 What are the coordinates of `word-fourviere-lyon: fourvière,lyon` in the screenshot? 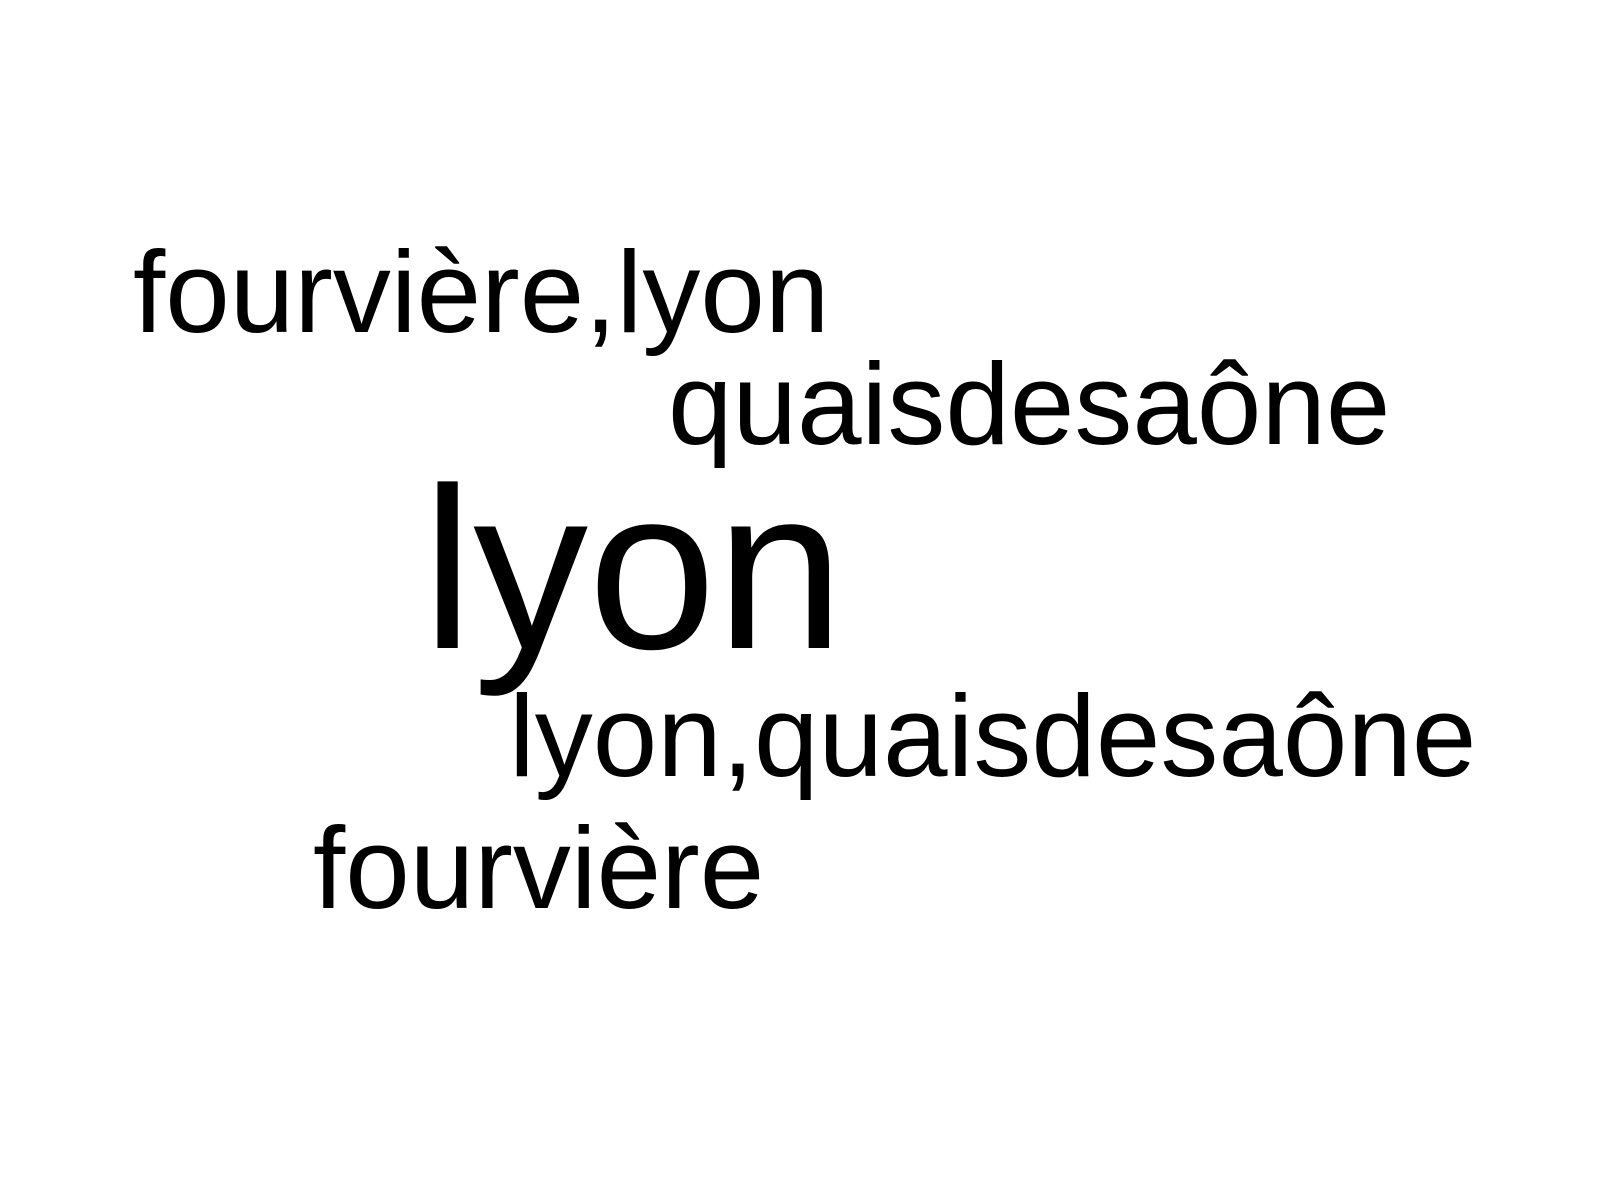 It's located at (481, 292).